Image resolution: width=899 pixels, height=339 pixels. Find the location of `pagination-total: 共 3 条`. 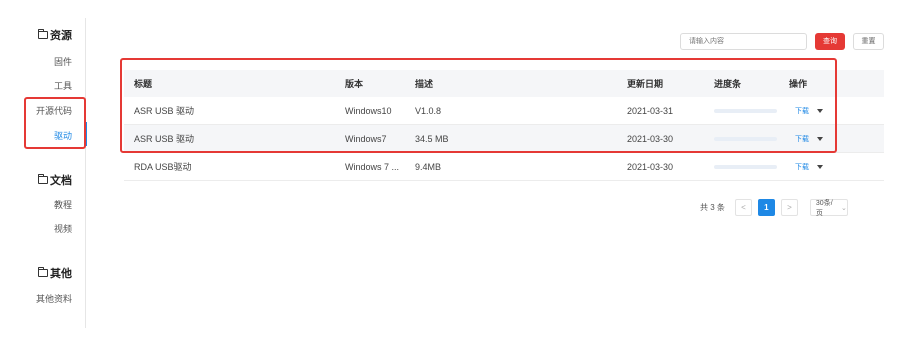

pagination-total: 共 3 条 is located at coordinates (712, 207).